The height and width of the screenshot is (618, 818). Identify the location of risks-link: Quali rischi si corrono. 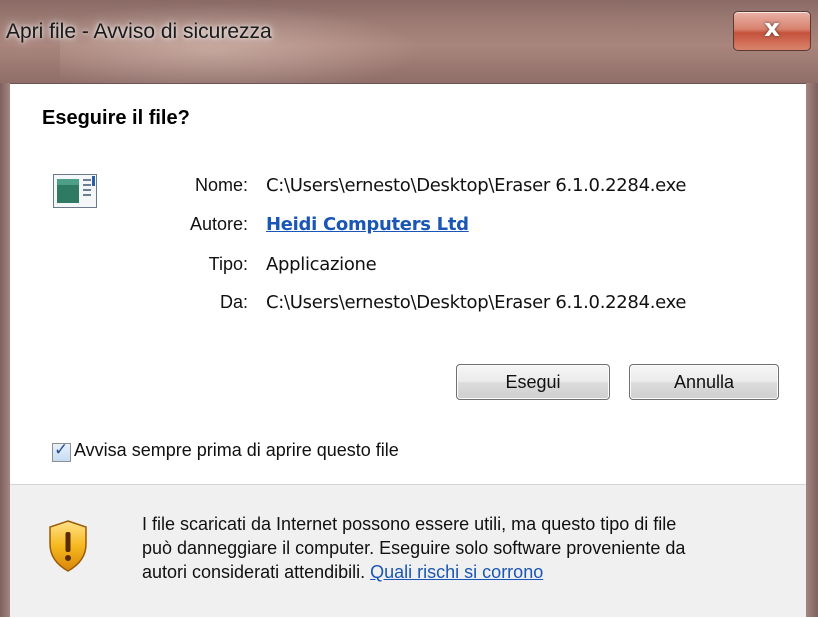
(456, 572).